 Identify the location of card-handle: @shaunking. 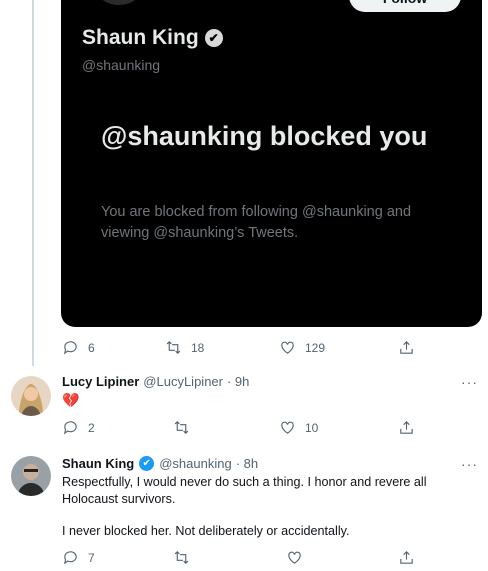
(121, 65).